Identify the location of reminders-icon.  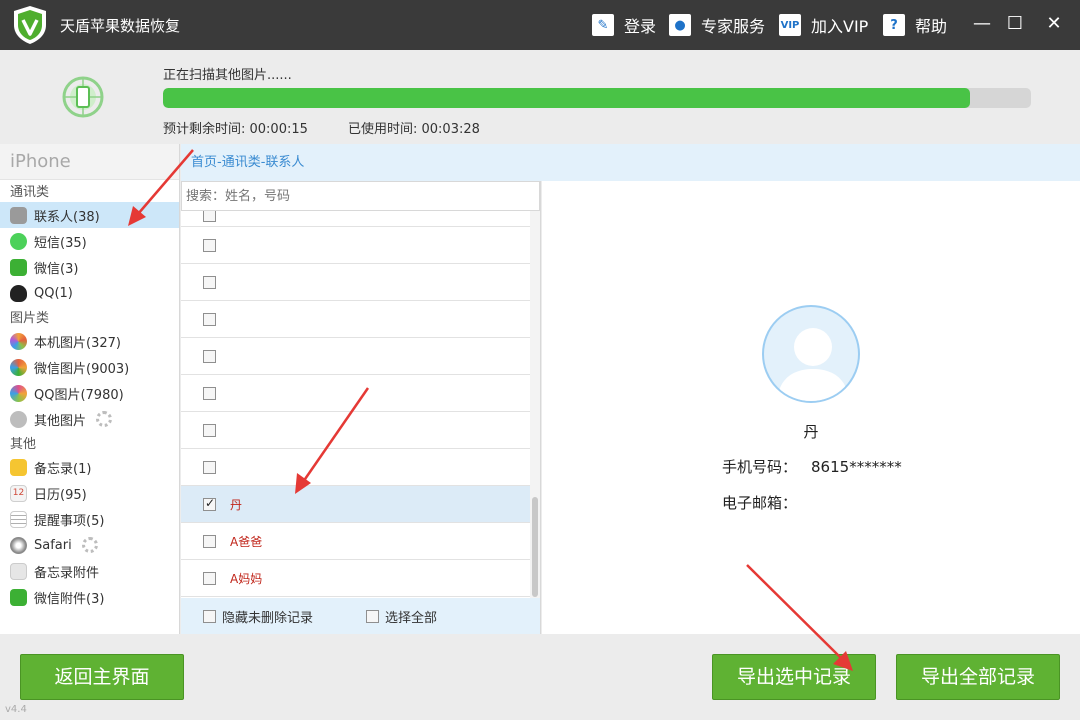
(18, 519).